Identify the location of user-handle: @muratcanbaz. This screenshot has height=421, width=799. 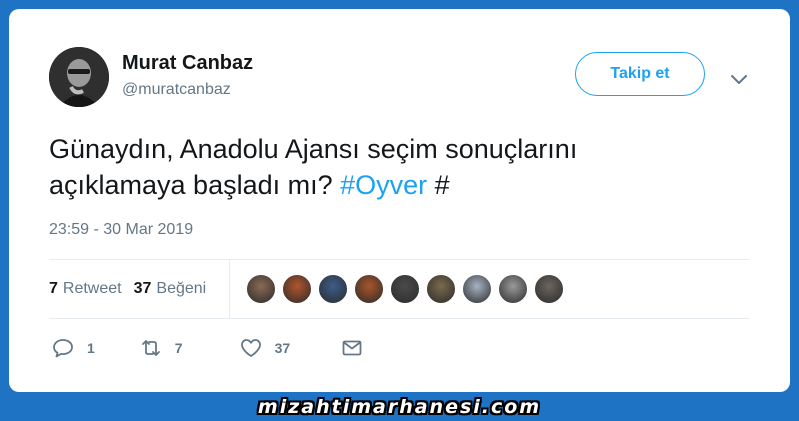
(176, 90).